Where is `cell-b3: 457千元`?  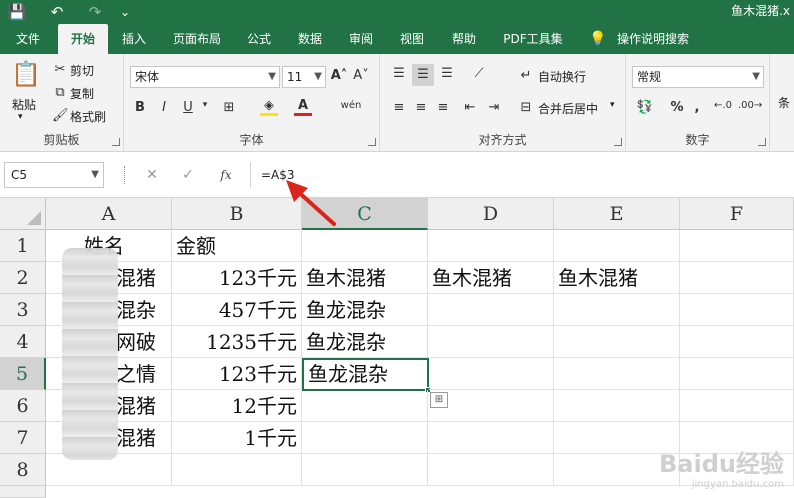 cell-b3: 457千元 is located at coordinates (237, 310).